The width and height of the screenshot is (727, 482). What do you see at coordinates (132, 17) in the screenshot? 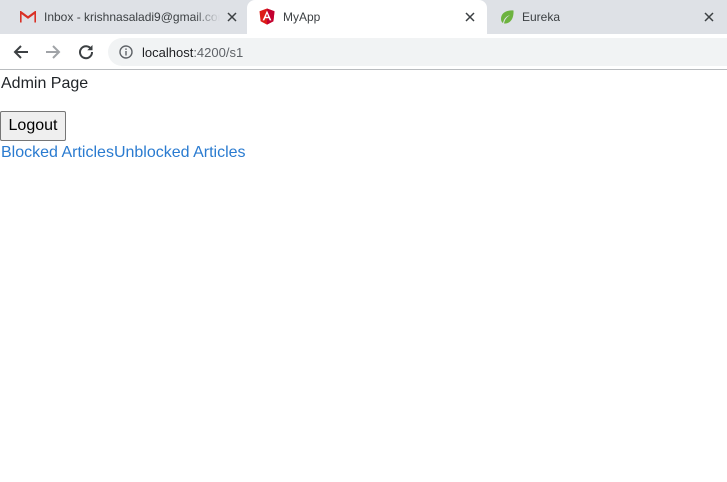
I see `tab-title: Inbox - krishnasaladi9@gmail.com` at bounding box center [132, 17].